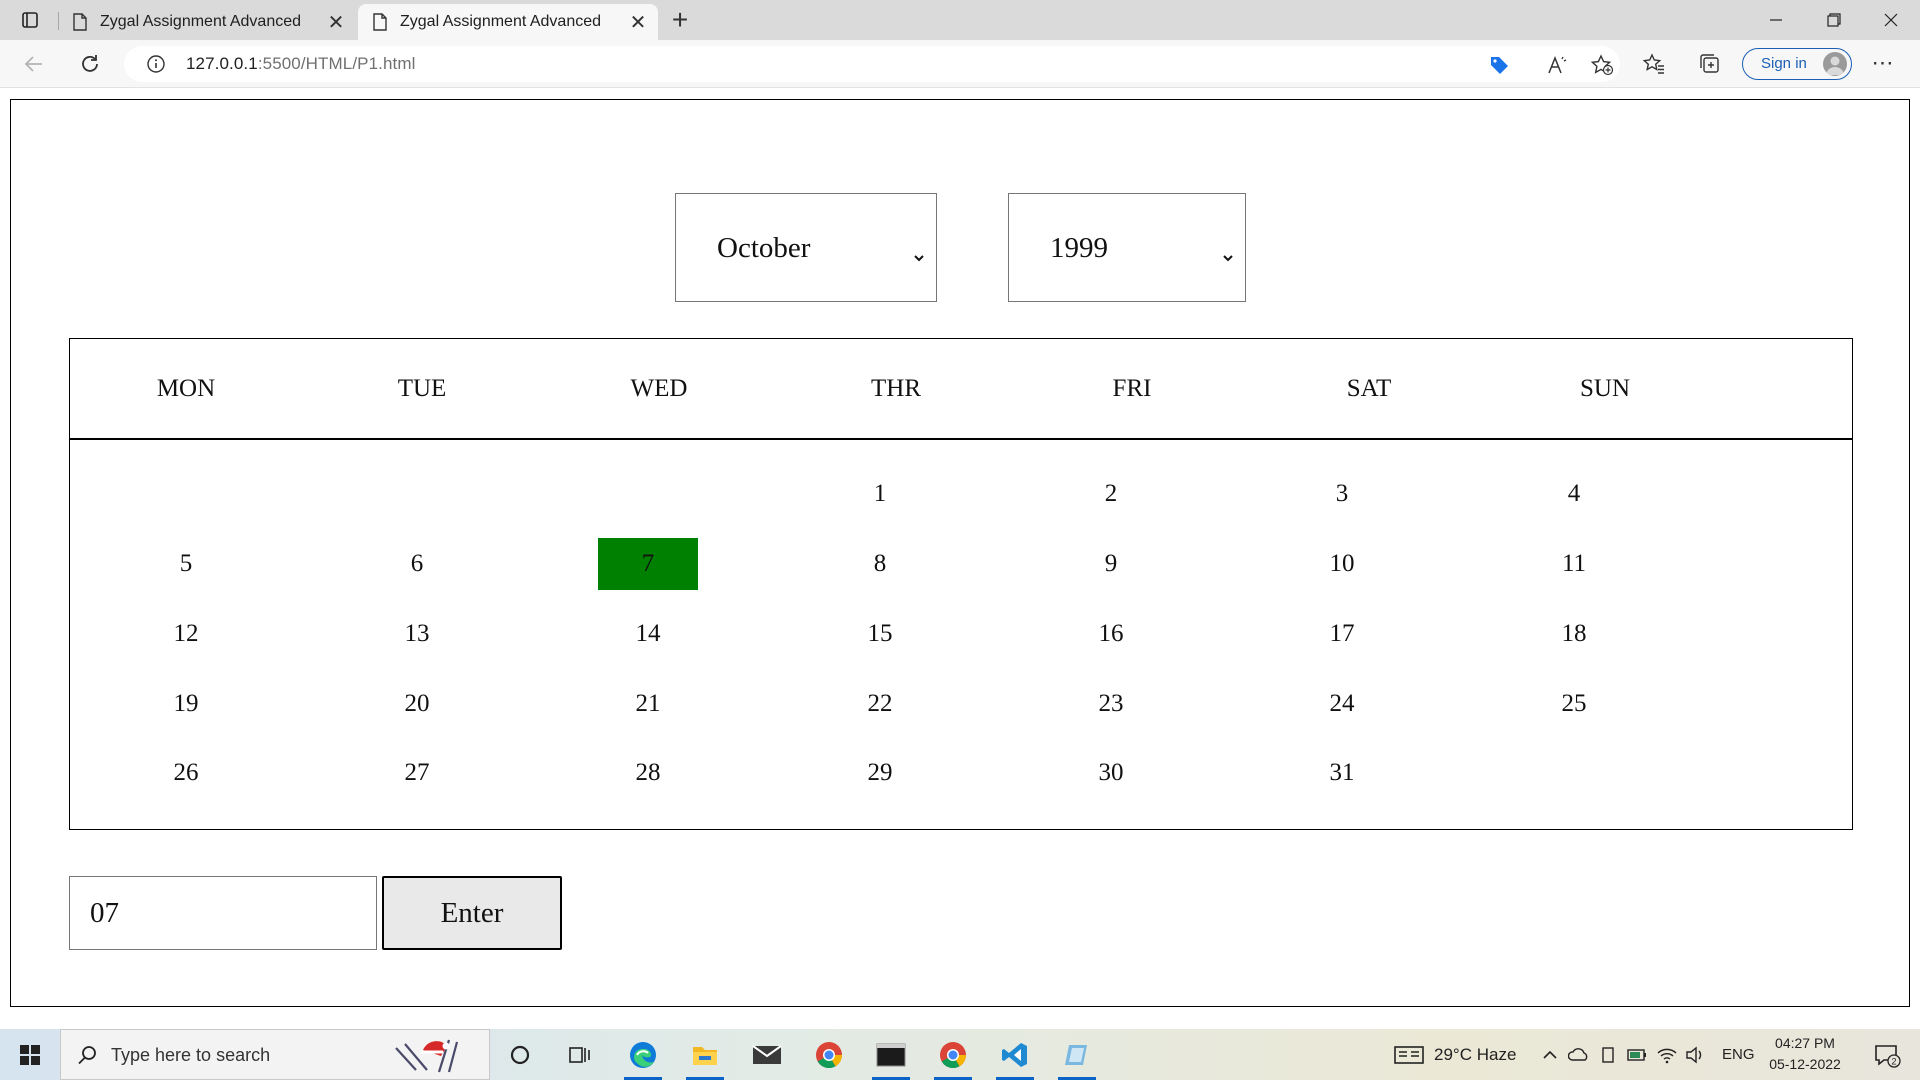 This screenshot has height=1080, width=1920. What do you see at coordinates (1667, 1055) in the screenshot?
I see `wifi-icon` at bounding box center [1667, 1055].